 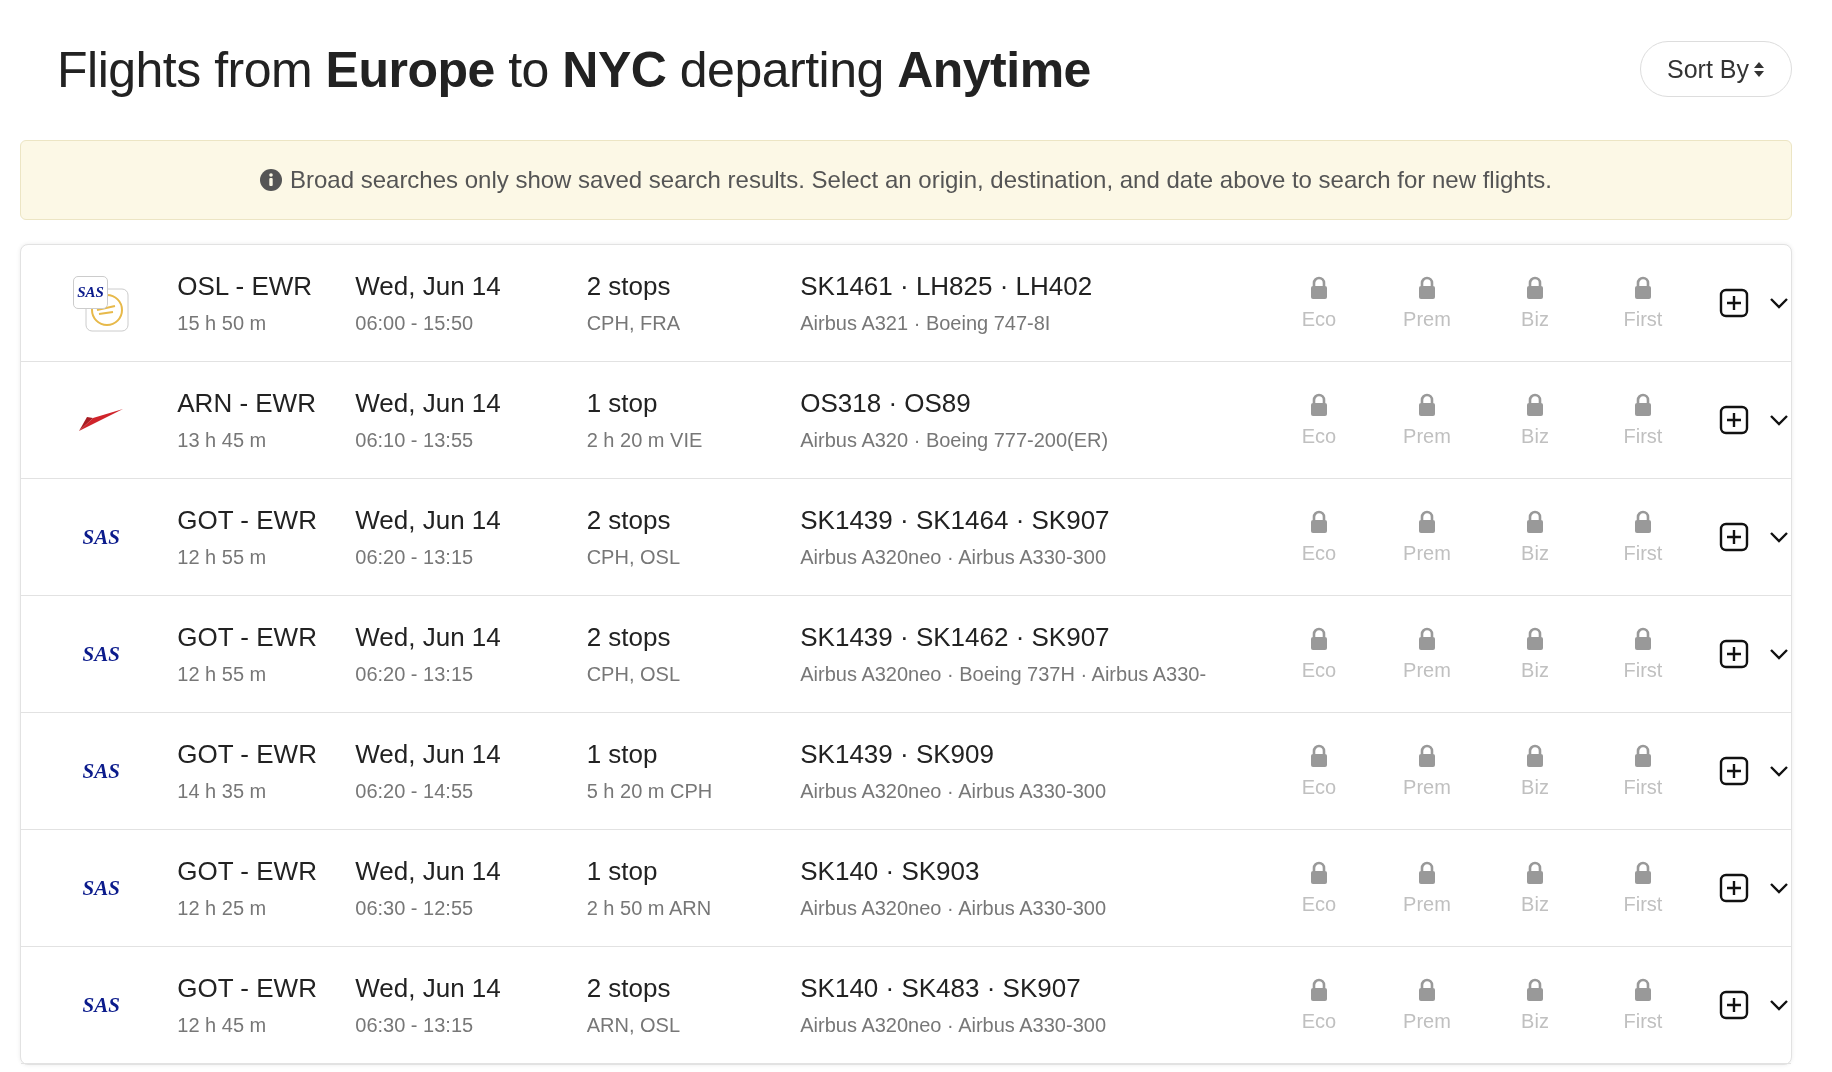 I want to click on stop-detail-text: 2 h 20 m VIE, so click(x=645, y=440).